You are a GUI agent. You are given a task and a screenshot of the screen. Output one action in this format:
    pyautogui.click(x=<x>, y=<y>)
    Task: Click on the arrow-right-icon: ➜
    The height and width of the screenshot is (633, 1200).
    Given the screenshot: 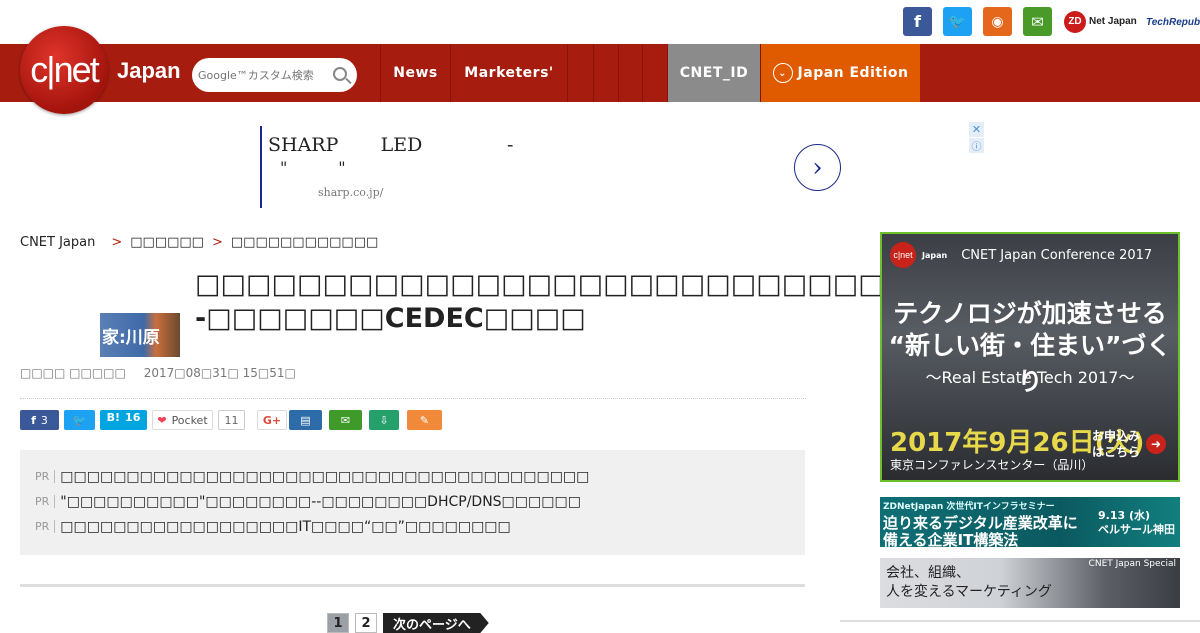 What is the action you would take?
    pyautogui.click(x=1156, y=444)
    